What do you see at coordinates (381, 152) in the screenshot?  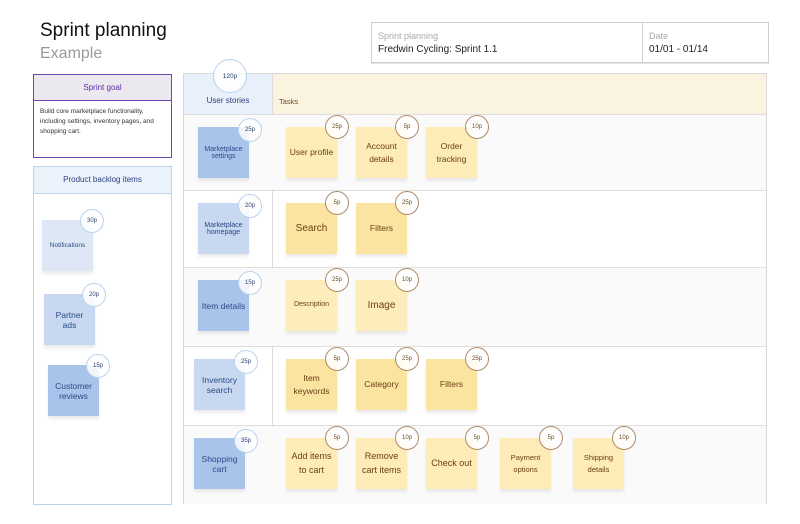 I see `task-label: Account details` at bounding box center [381, 152].